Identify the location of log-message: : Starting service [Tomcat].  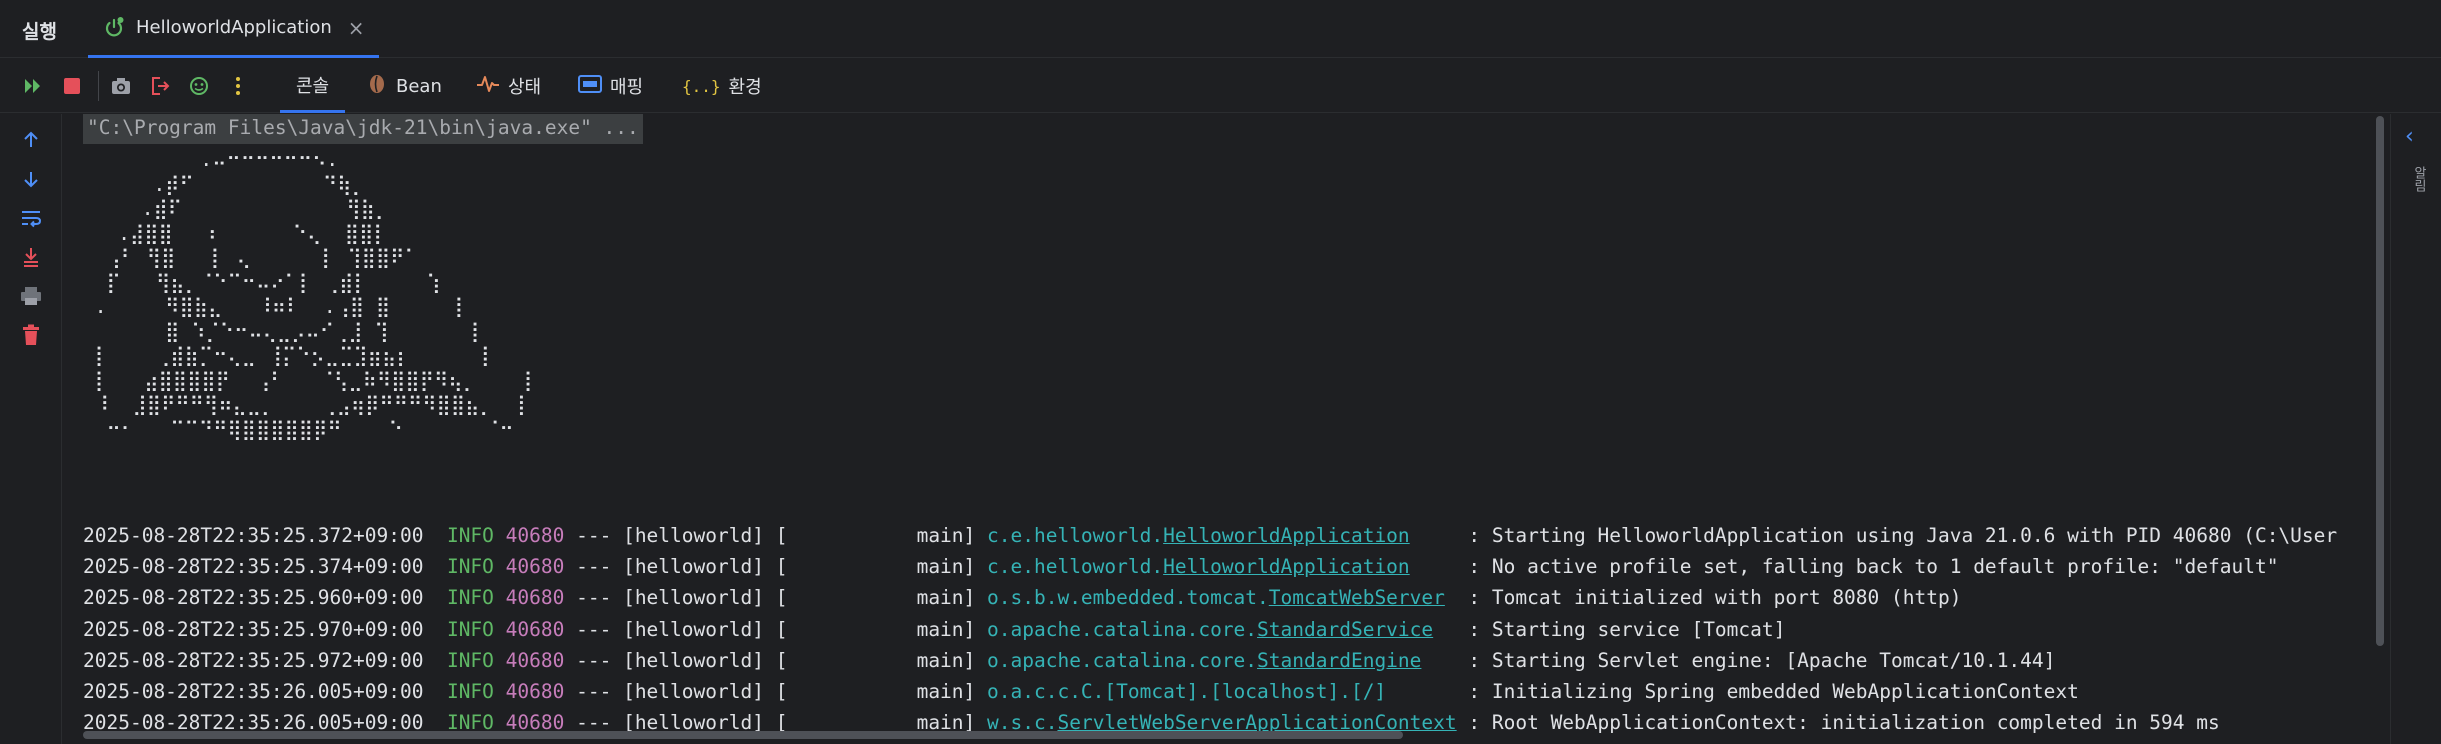
(1627, 629).